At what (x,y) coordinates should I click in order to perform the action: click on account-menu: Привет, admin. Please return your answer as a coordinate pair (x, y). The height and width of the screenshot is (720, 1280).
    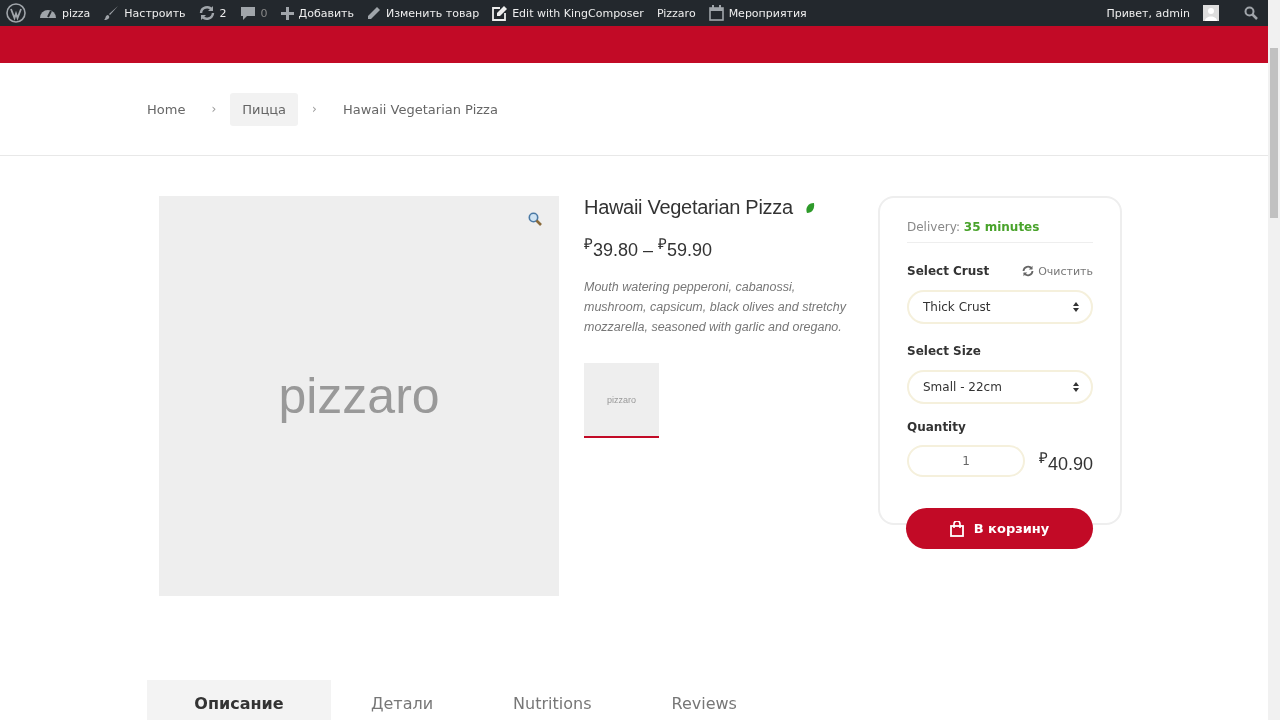
    Looking at the image, I should click on (1148, 13).